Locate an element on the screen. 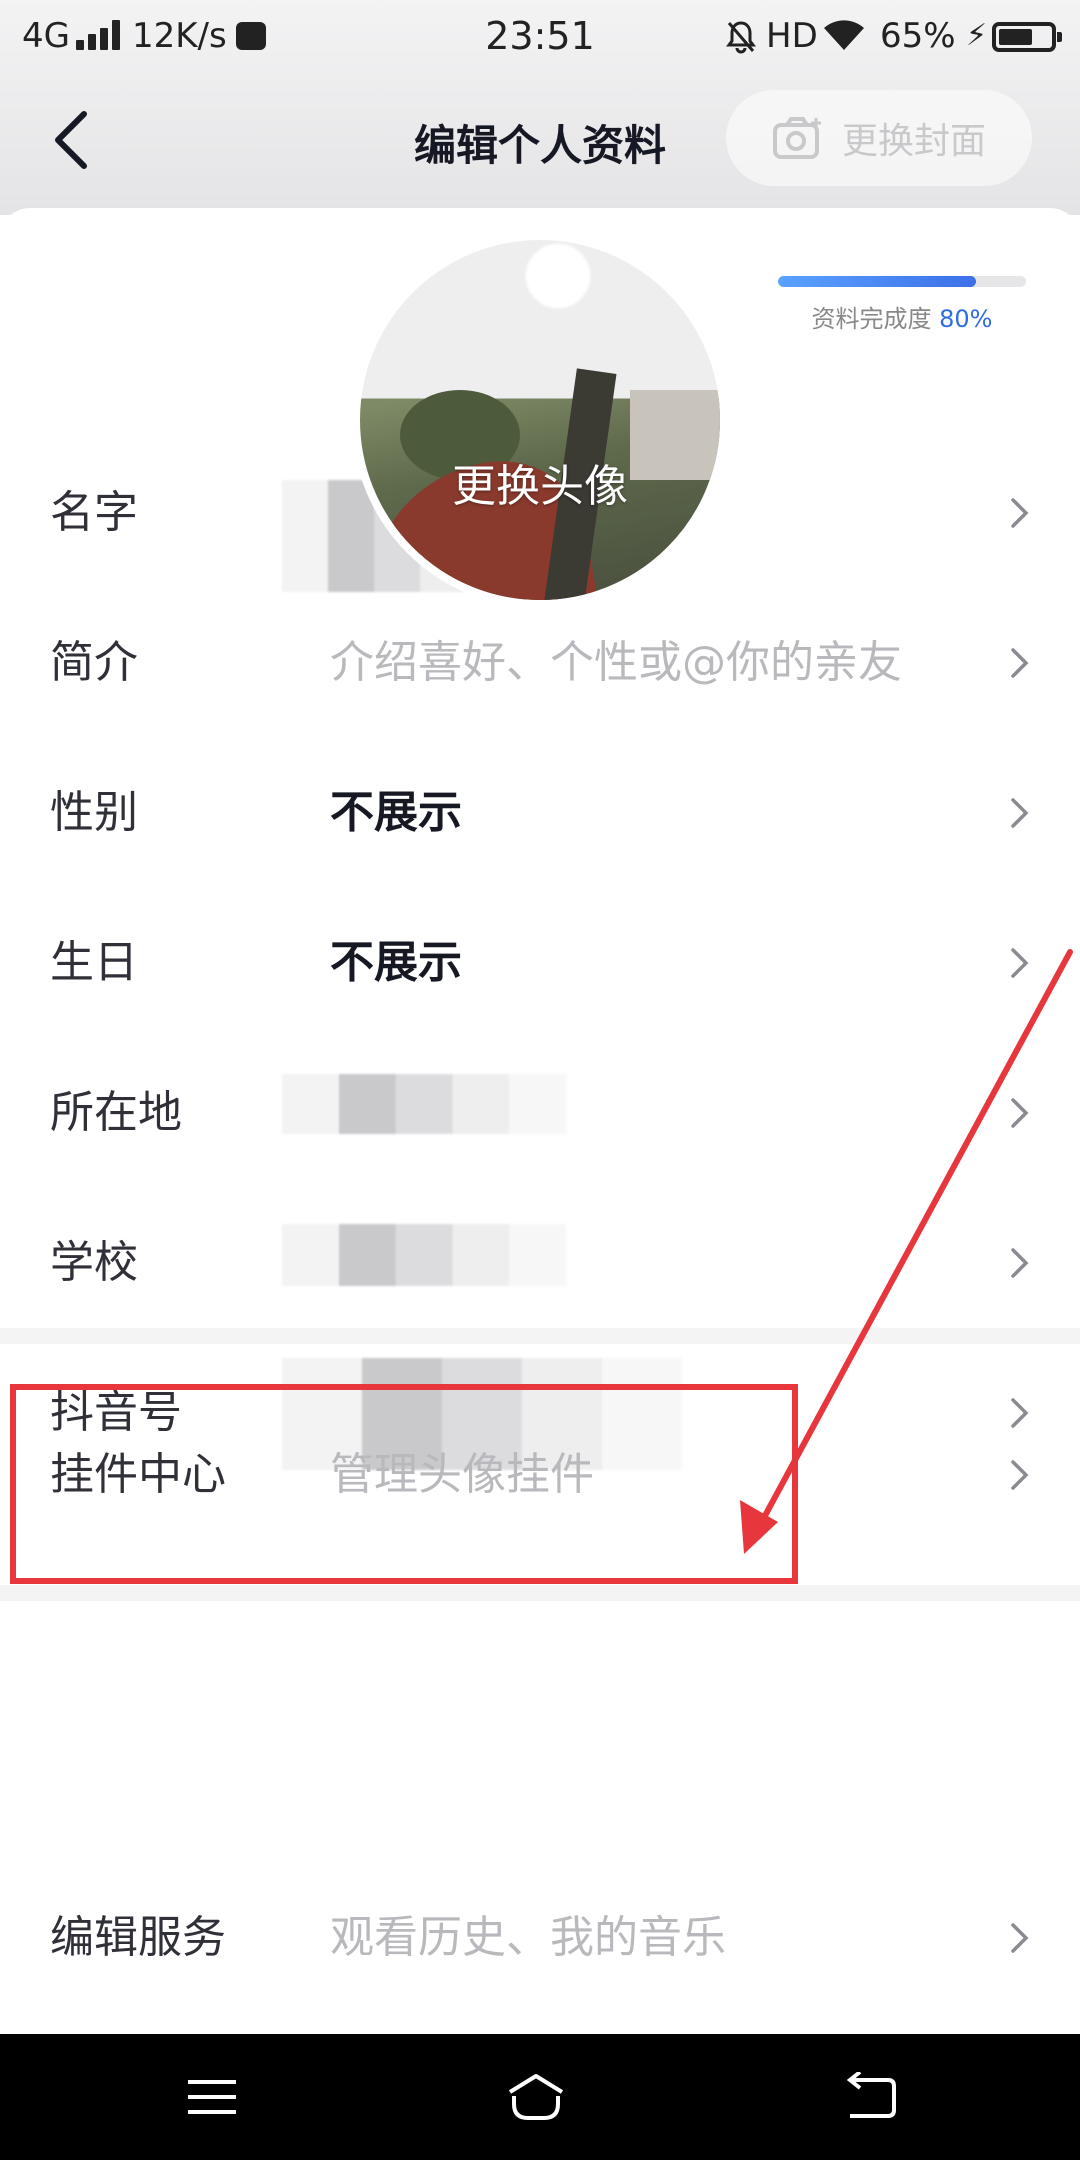 The height and width of the screenshot is (2160, 1080). wifi-icon is located at coordinates (844, 35).